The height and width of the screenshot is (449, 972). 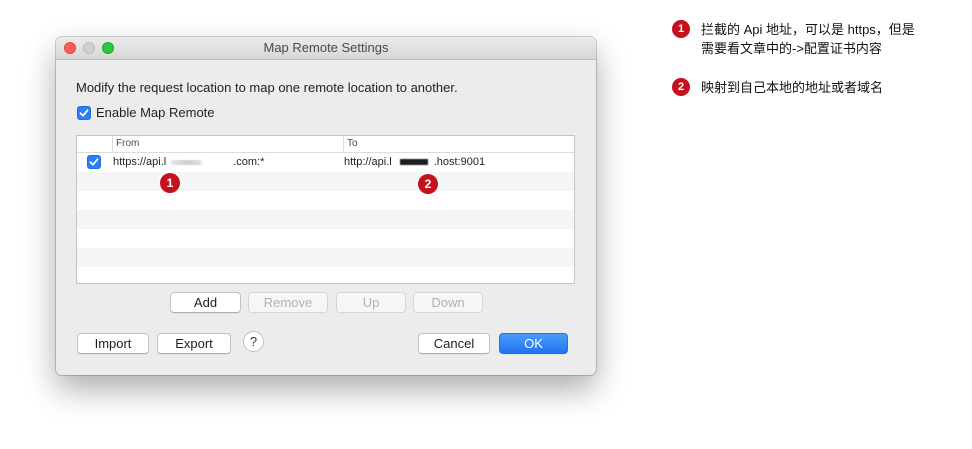 I want to click on column-header-enabled, so click(x=94, y=144).